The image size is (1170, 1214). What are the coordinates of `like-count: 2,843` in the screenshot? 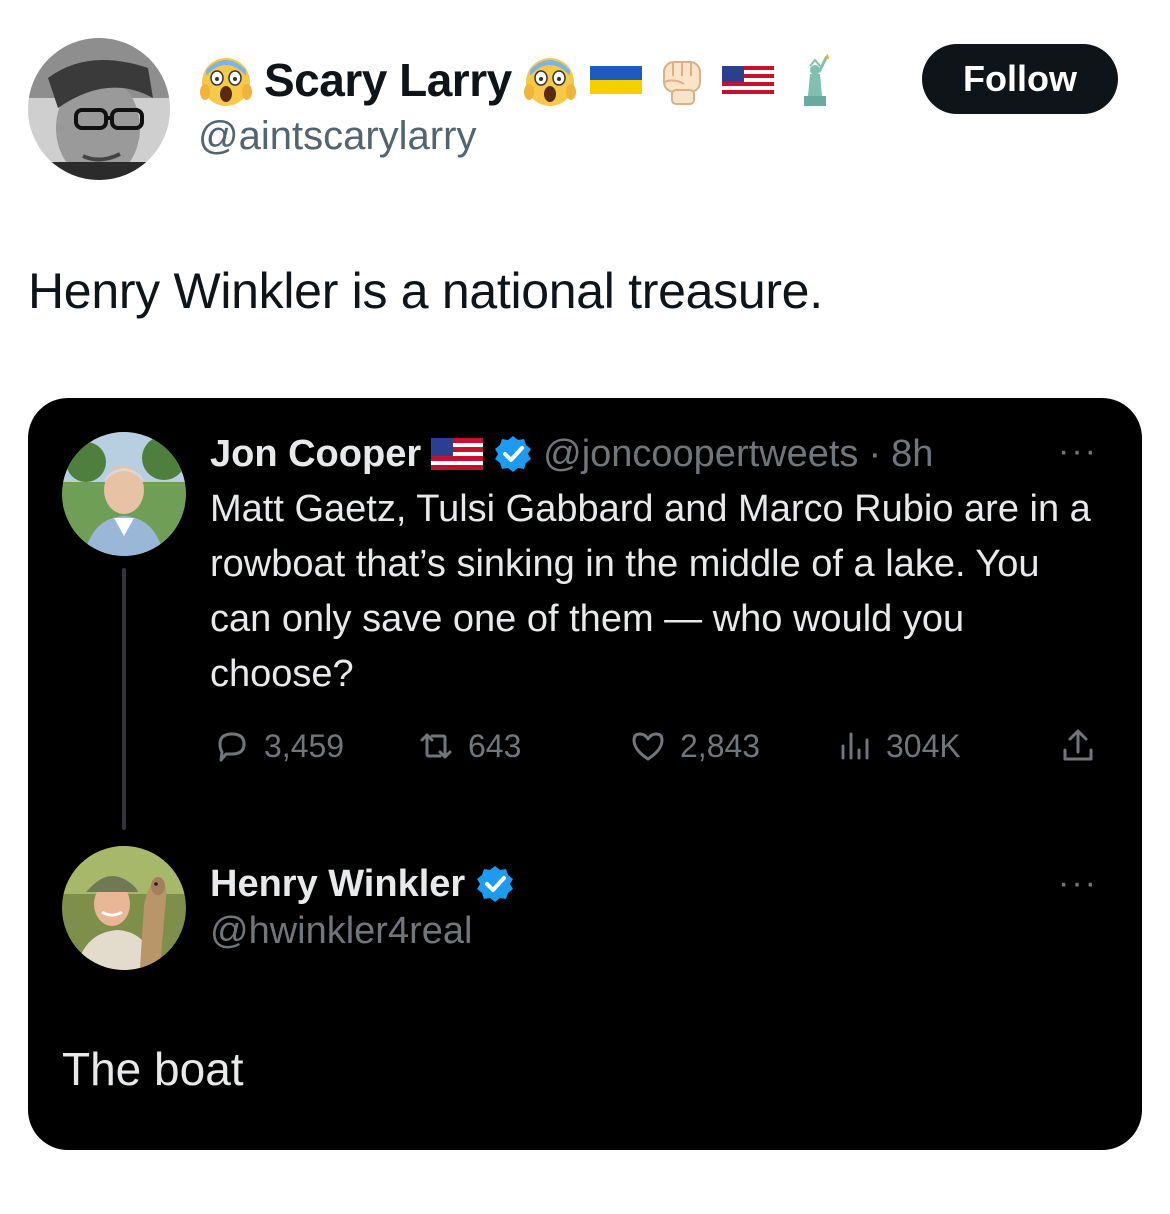 It's located at (720, 745).